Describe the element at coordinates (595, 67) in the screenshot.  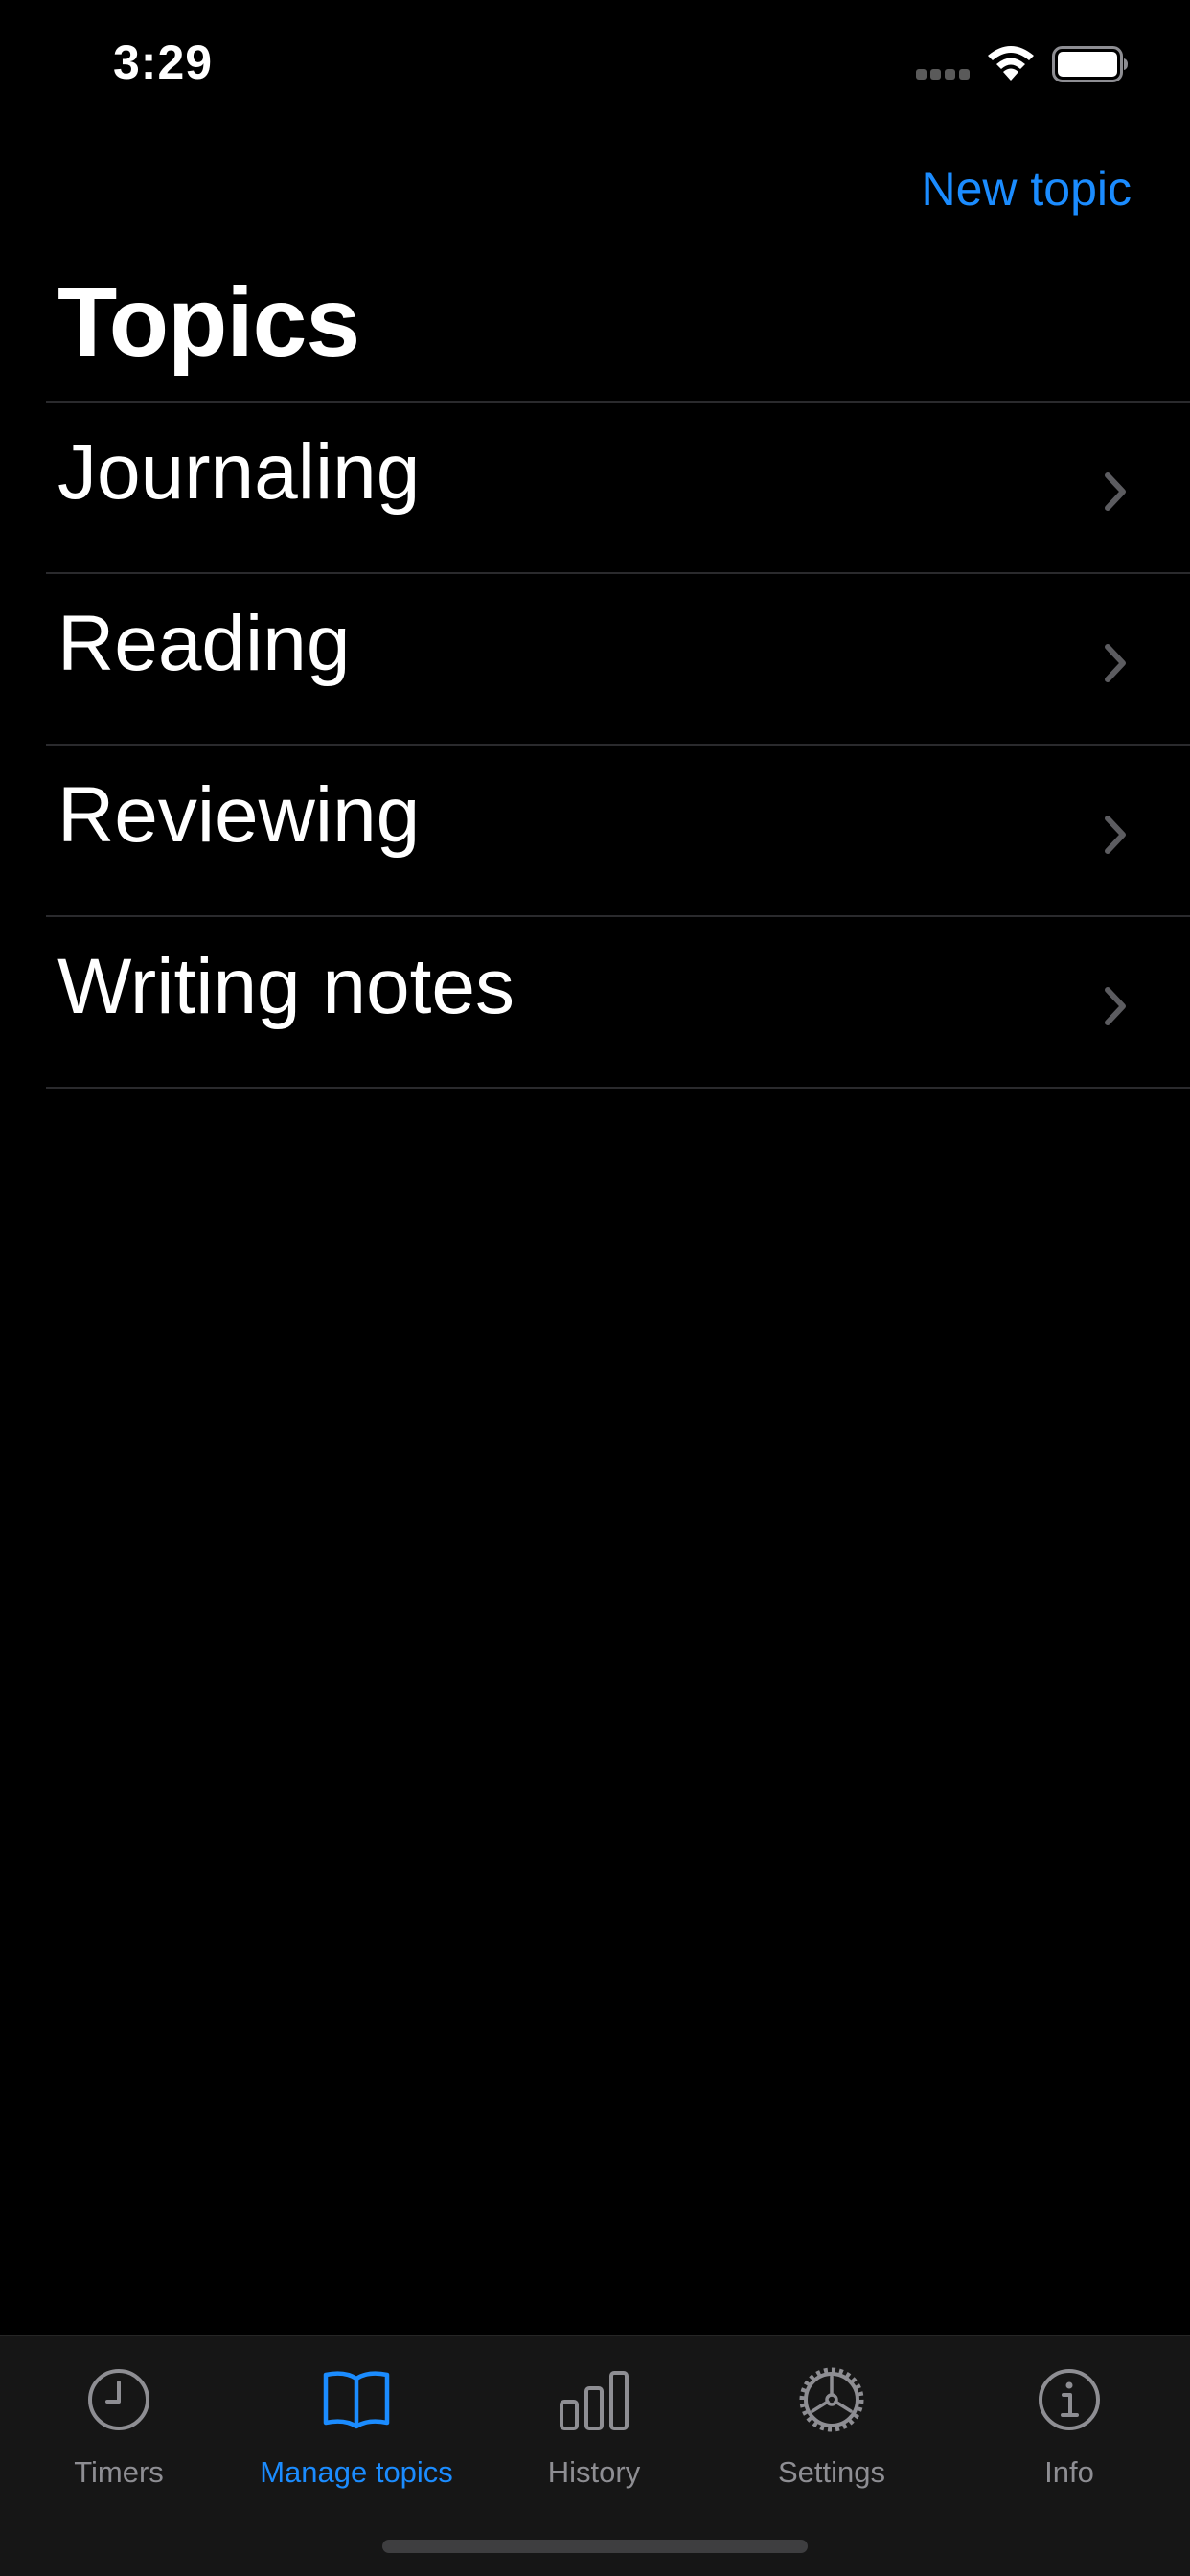
I see `status-bar: 3:29` at that location.